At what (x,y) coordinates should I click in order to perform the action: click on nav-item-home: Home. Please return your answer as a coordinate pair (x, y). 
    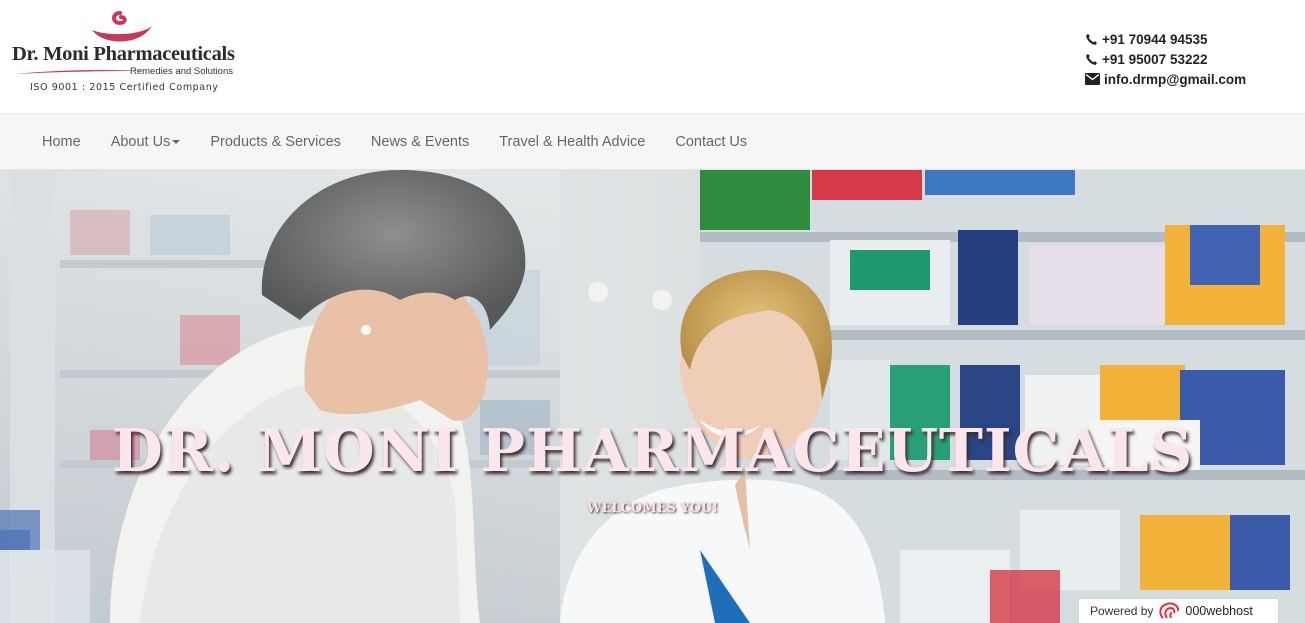
    Looking at the image, I should click on (61, 141).